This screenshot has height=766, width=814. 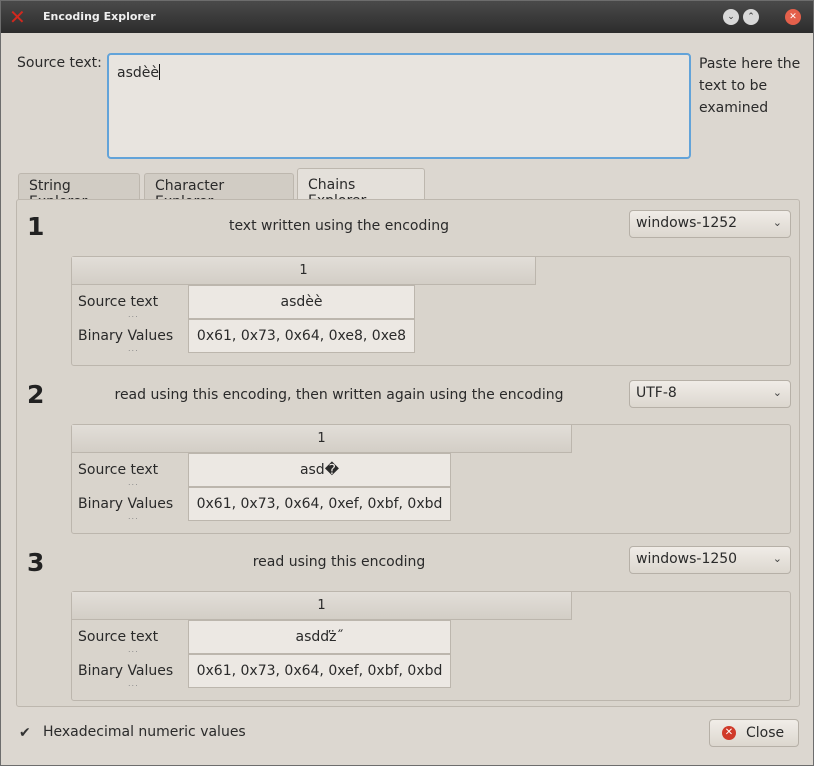 I want to click on close-icon: ✕, so click(x=793, y=17).